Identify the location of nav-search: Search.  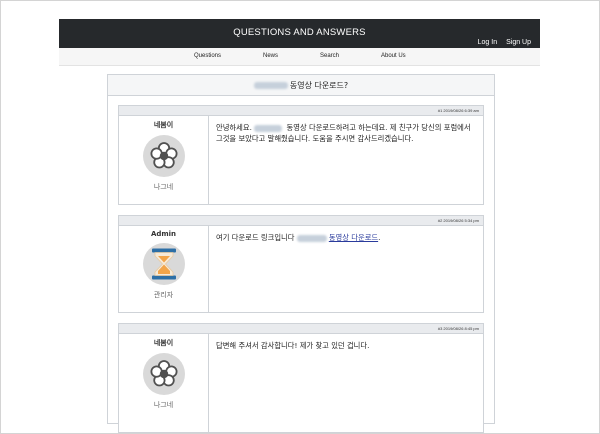
(329, 56).